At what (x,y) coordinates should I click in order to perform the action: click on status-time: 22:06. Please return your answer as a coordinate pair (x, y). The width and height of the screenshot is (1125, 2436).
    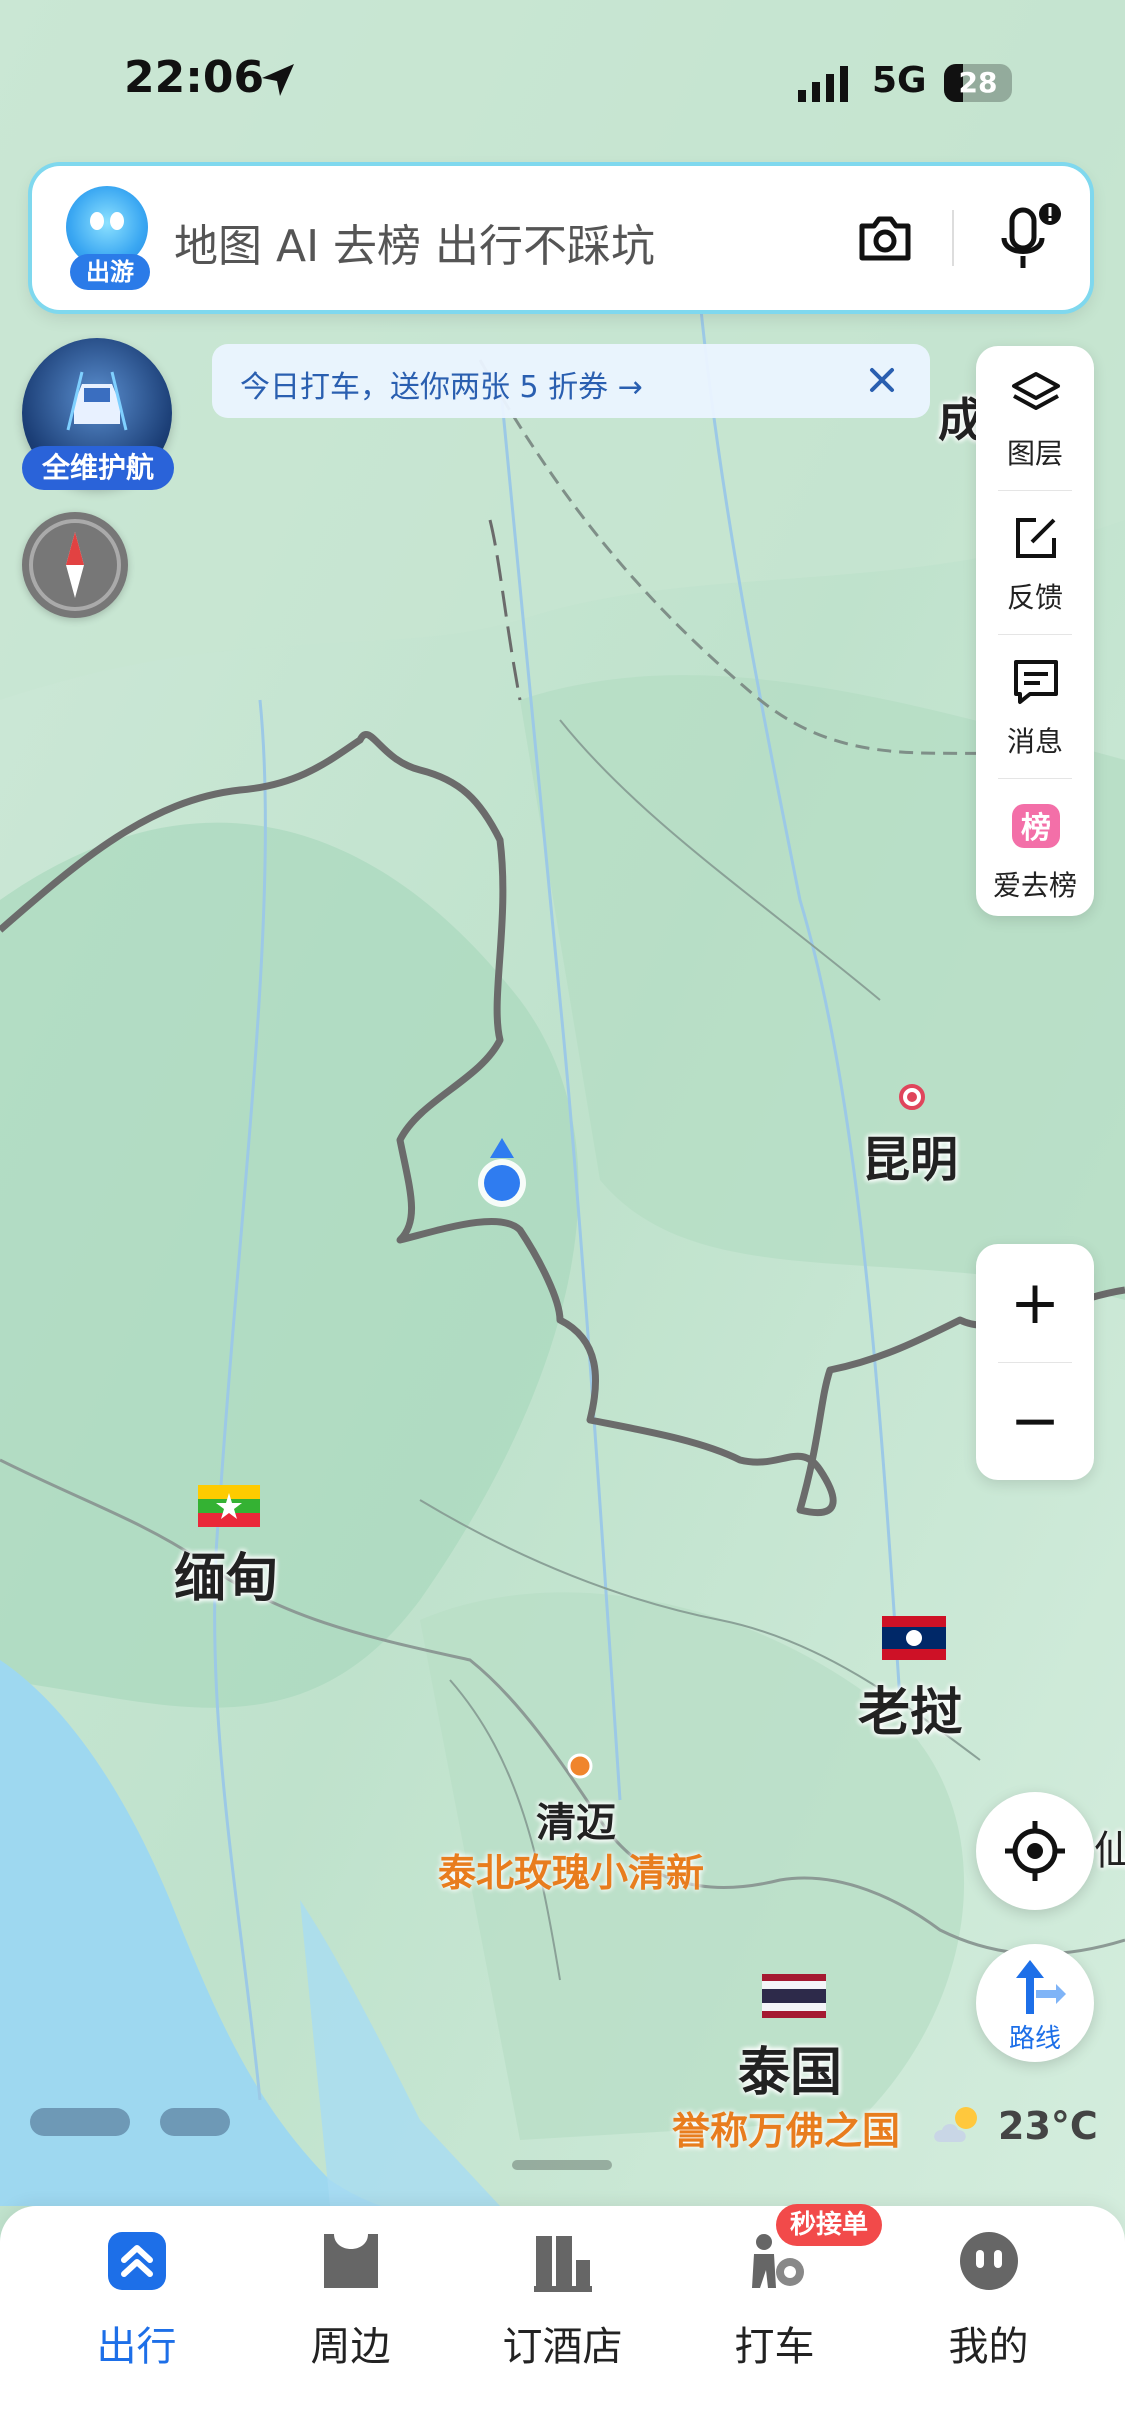
    Looking at the image, I should click on (194, 77).